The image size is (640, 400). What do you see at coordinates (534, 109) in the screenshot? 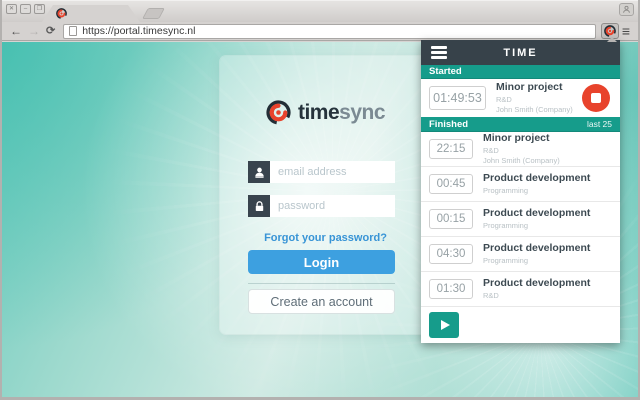
I see `active-entry-person: John Smith (Company)` at bounding box center [534, 109].